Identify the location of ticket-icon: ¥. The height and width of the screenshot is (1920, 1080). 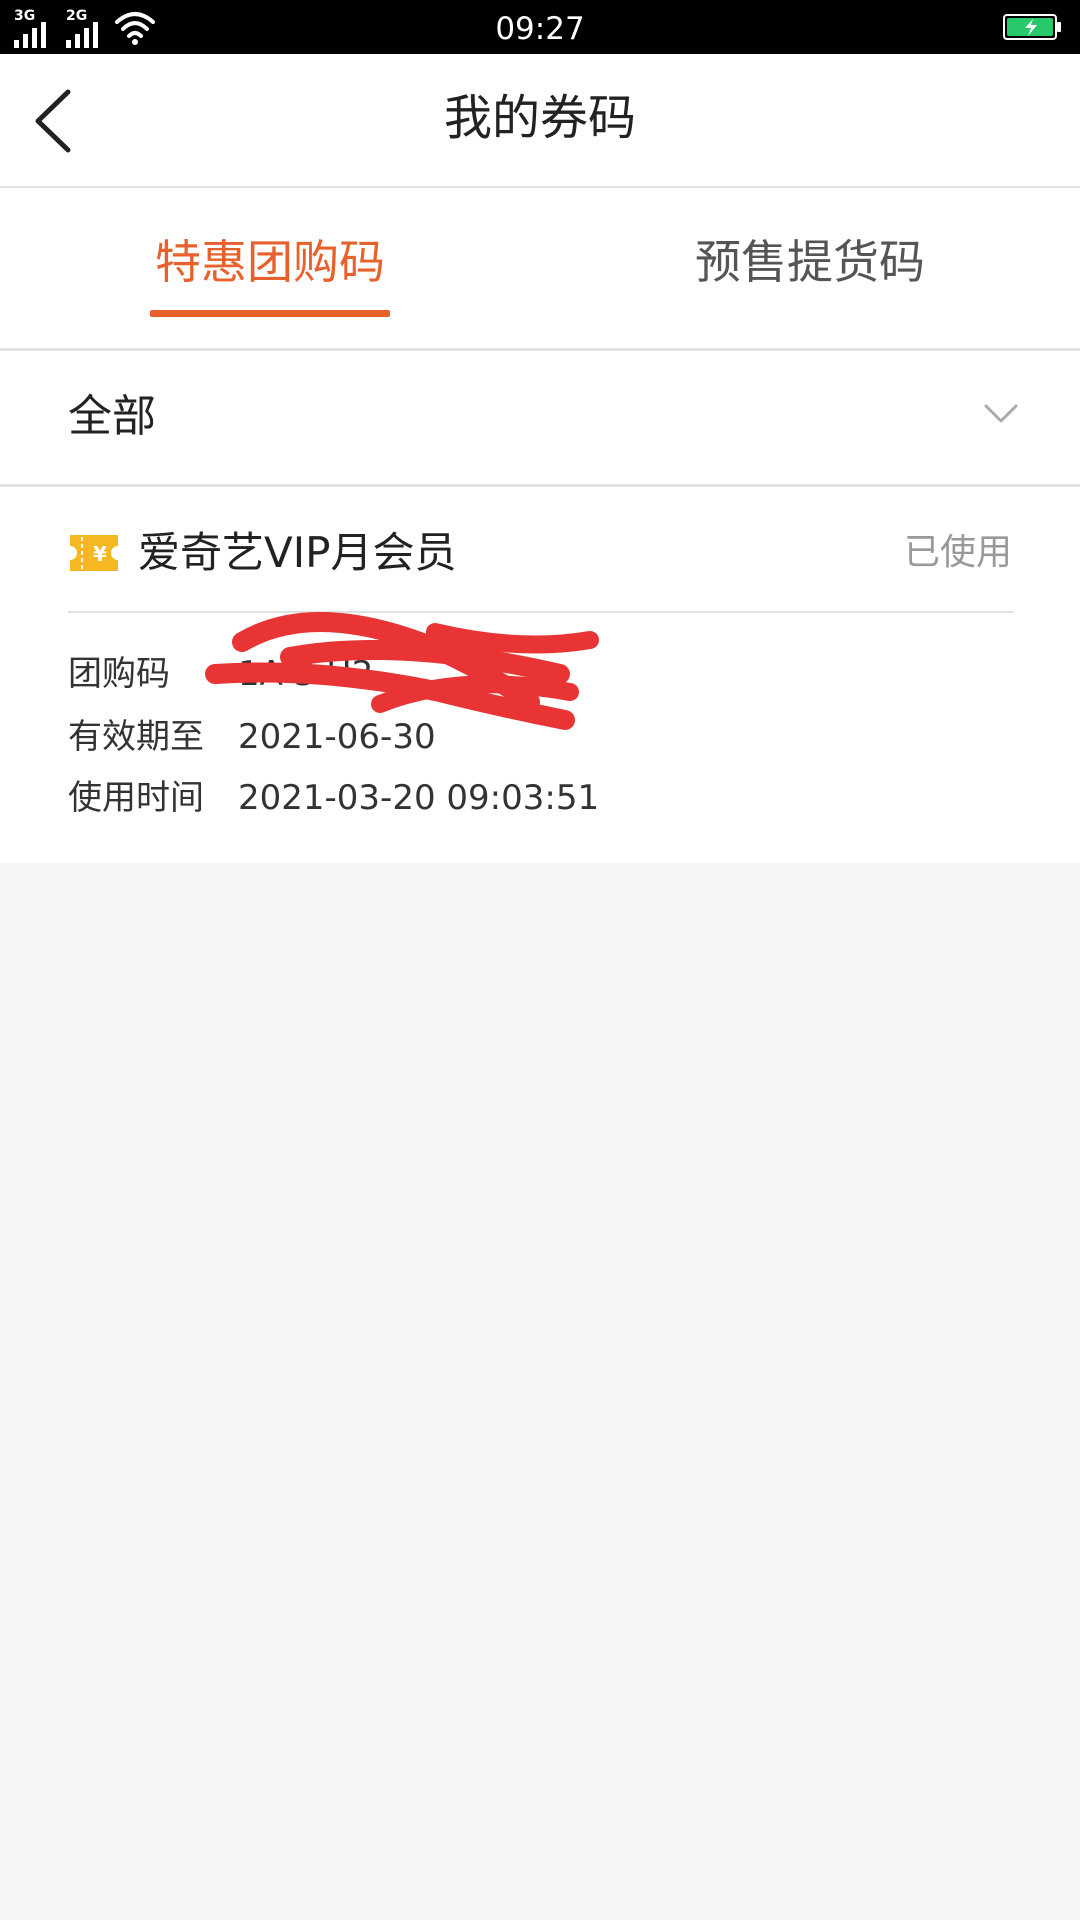
(94, 553).